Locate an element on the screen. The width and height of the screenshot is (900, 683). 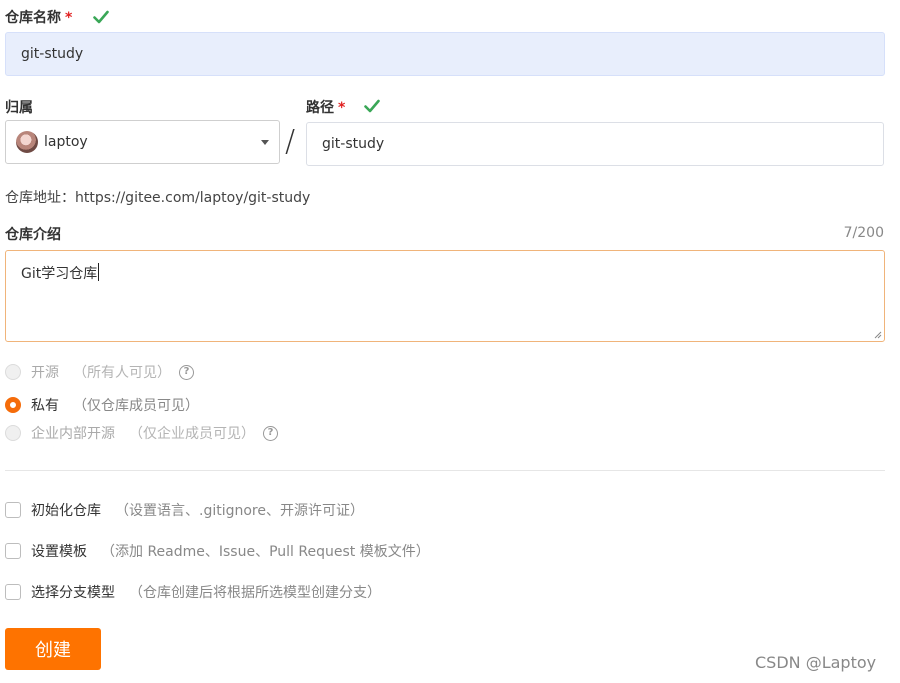
repo-url: 仓库地址：https://gitee.com/laptoy/git-study is located at coordinates (157, 197).